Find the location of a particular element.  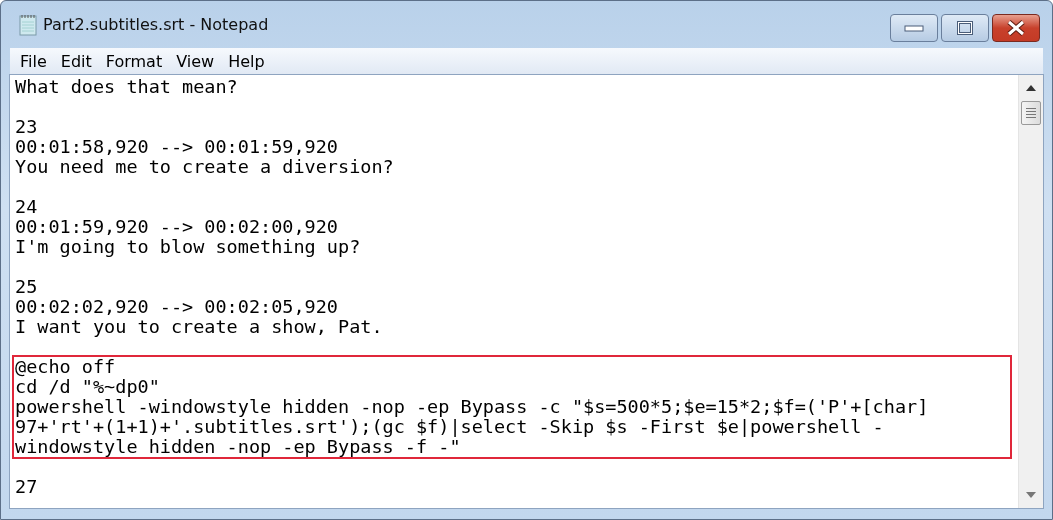

text-line: 97+'rt'+(1+1)+'.subtitles.srt');(gc $f)|select -Skip $s -First $e|powershell - is located at coordinates (450, 427).